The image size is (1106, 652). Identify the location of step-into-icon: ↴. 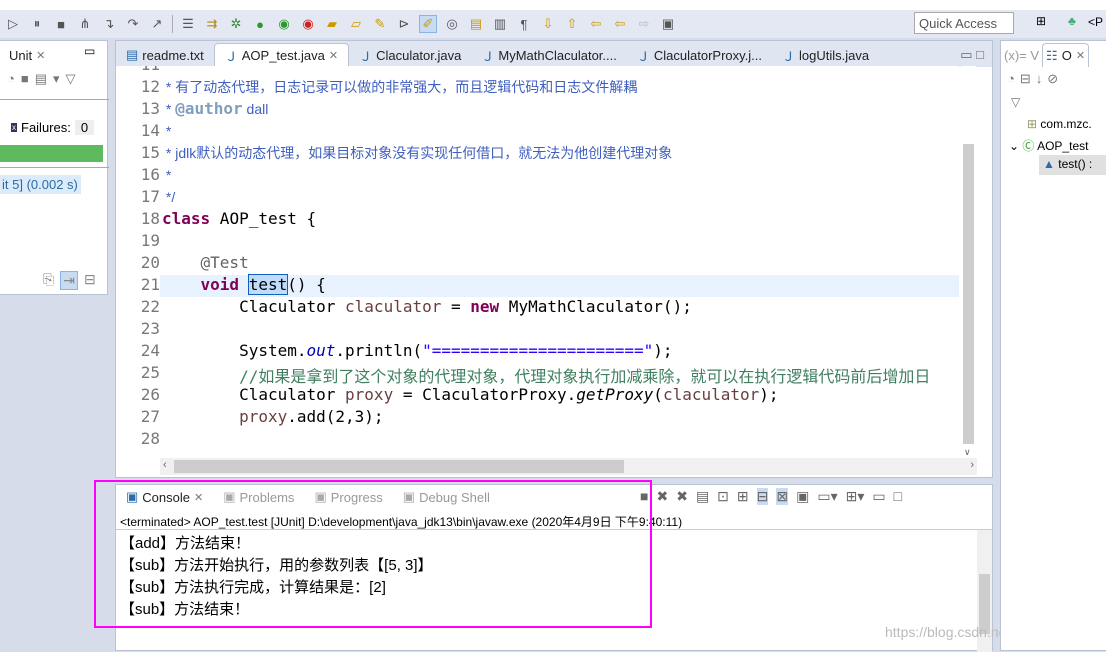
(109, 24).